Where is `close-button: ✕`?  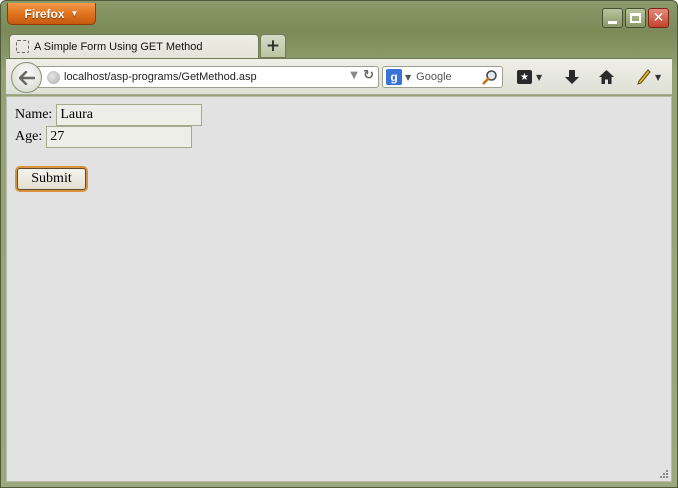
close-button: ✕ is located at coordinates (658, 18).